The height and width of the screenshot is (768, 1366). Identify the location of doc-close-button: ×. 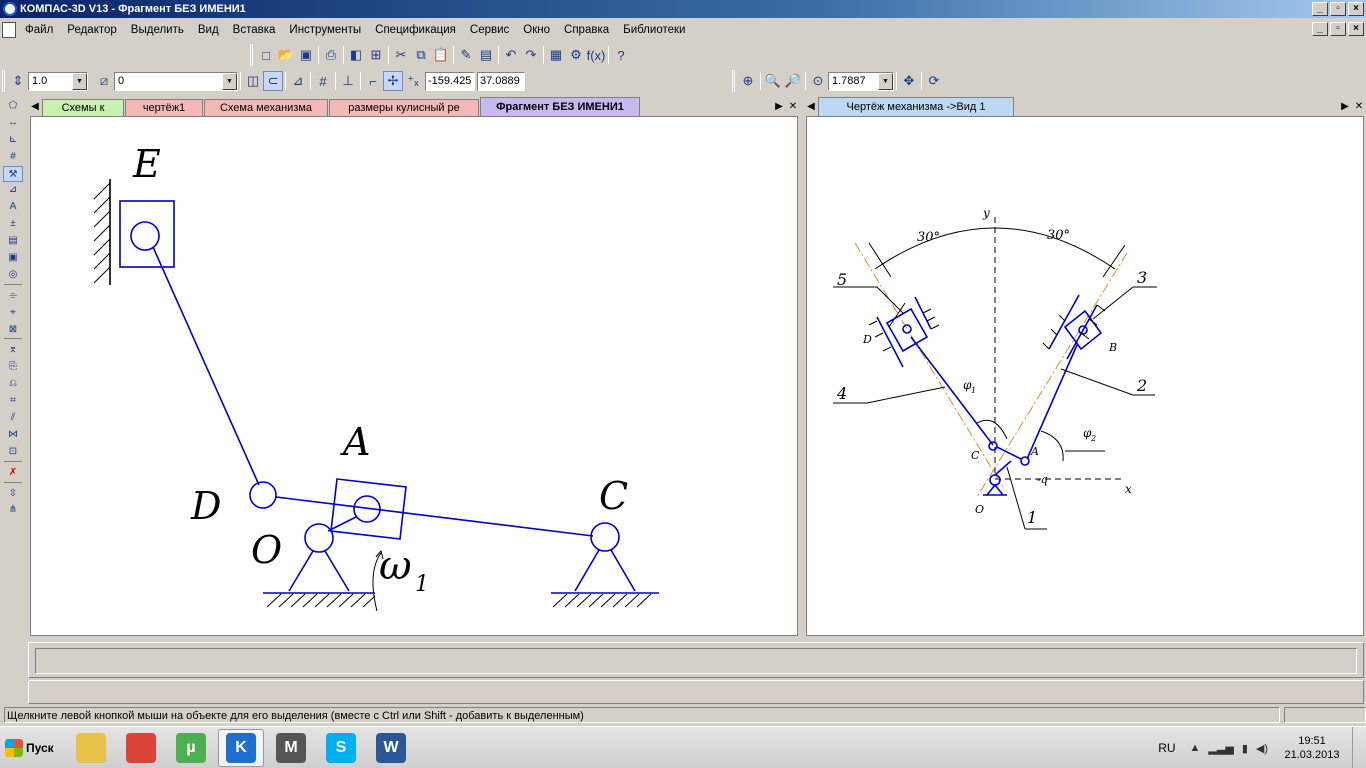
(1356, 29).